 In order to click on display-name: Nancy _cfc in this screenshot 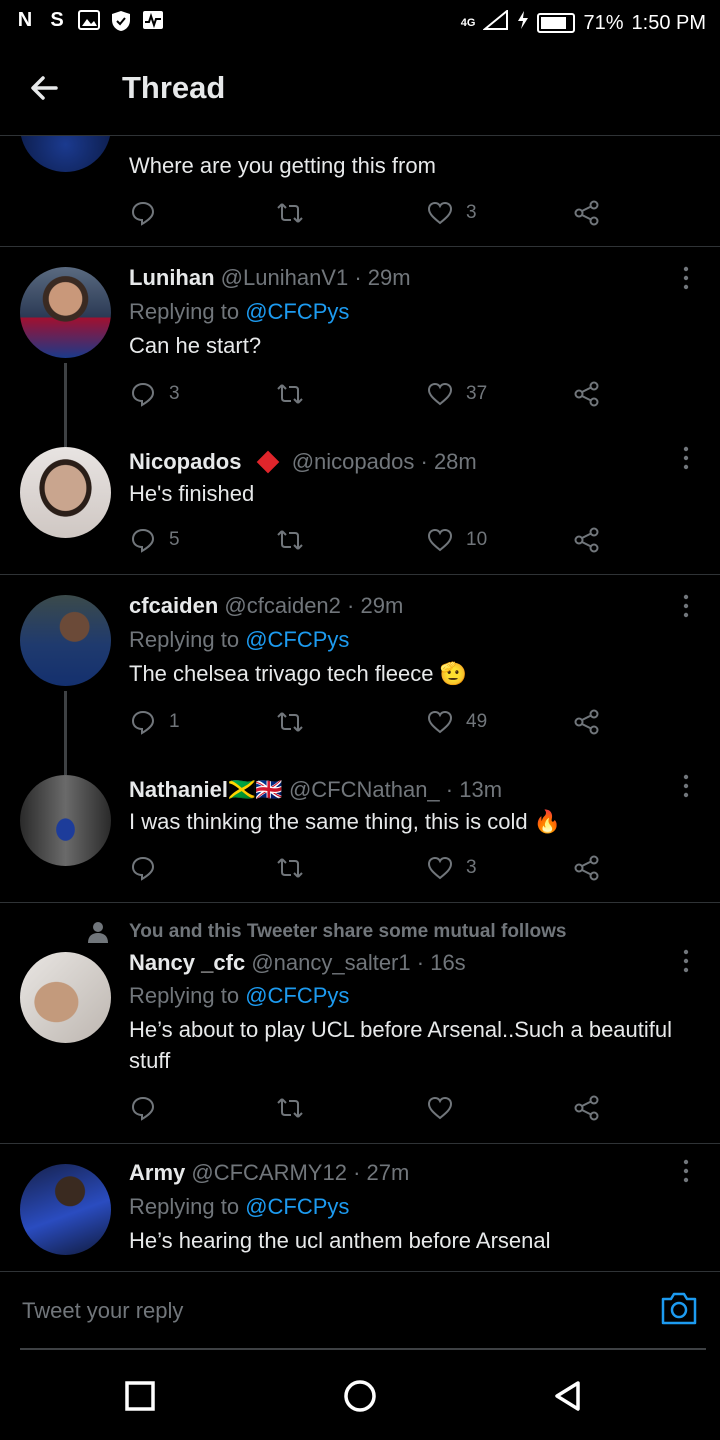, I will do `click(187, 962)`.